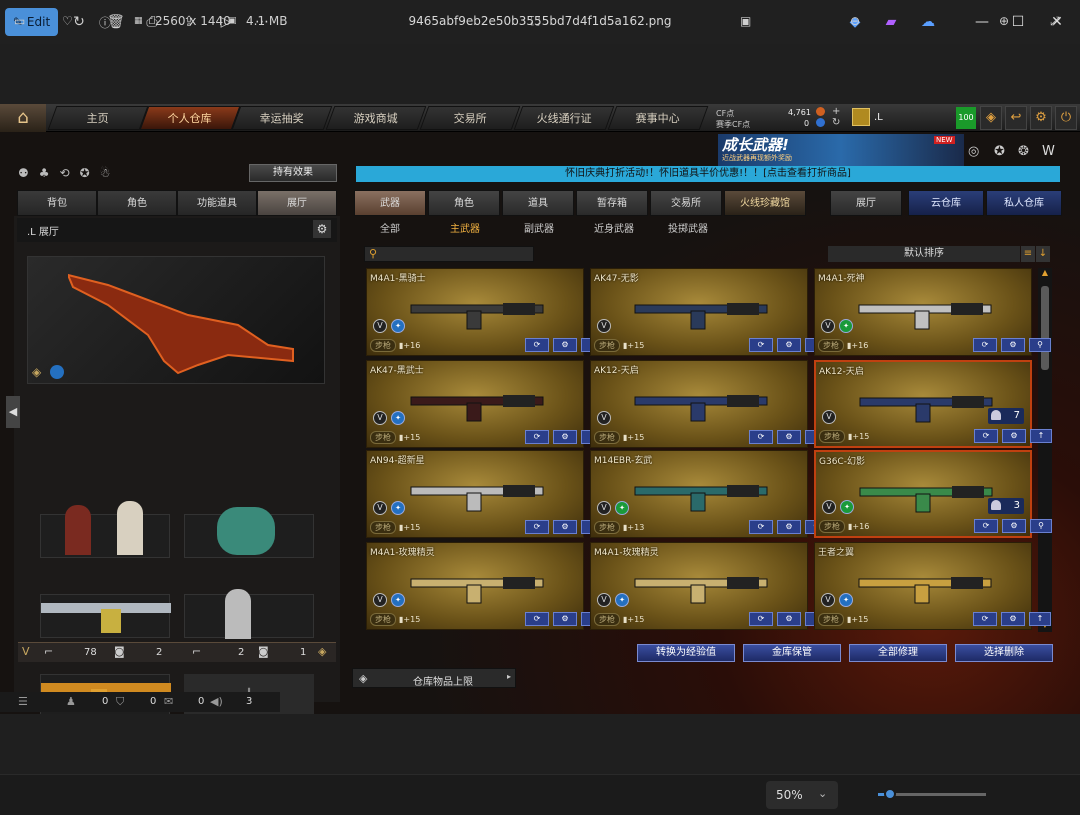  Describe the element at coordinates (13, 412) in the screenshot. I see `collapse-arrow-icon: ◀` at that location.